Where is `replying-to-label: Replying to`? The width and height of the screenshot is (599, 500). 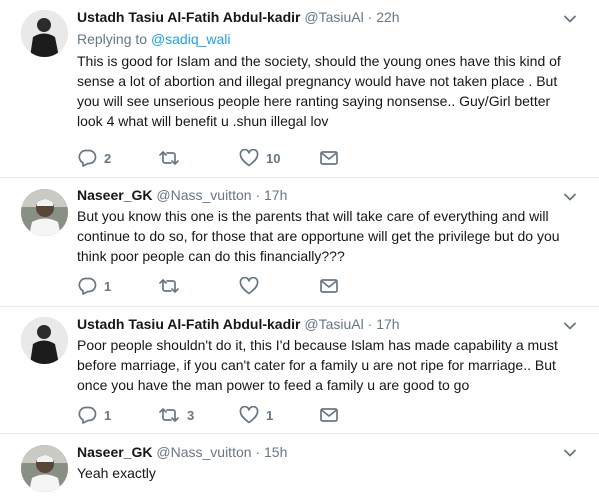 replying-to-label: Replying to is located at coordinates (114, 39).